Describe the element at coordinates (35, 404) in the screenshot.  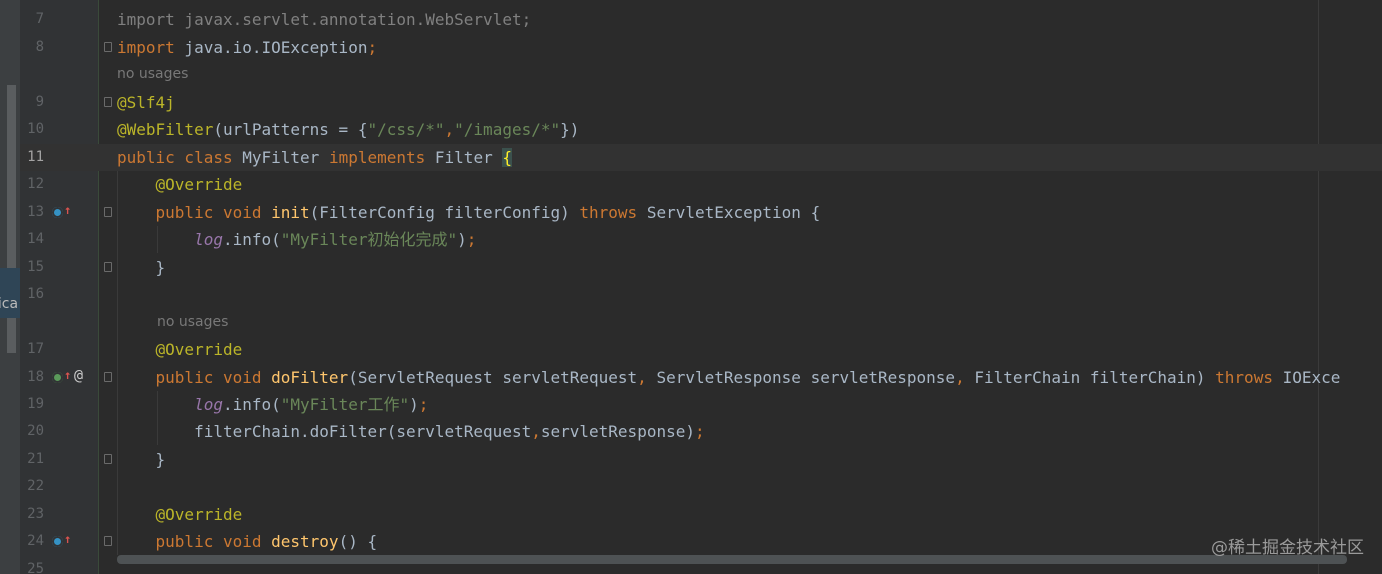
I see `line-number: 19` at that location.